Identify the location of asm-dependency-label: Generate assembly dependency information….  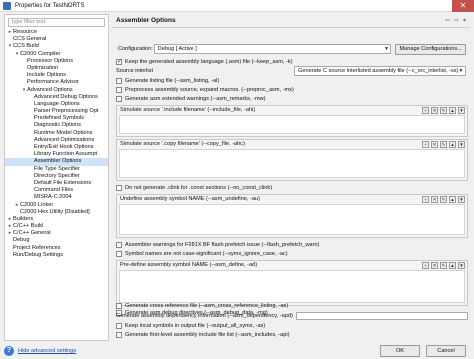
(204, 316).